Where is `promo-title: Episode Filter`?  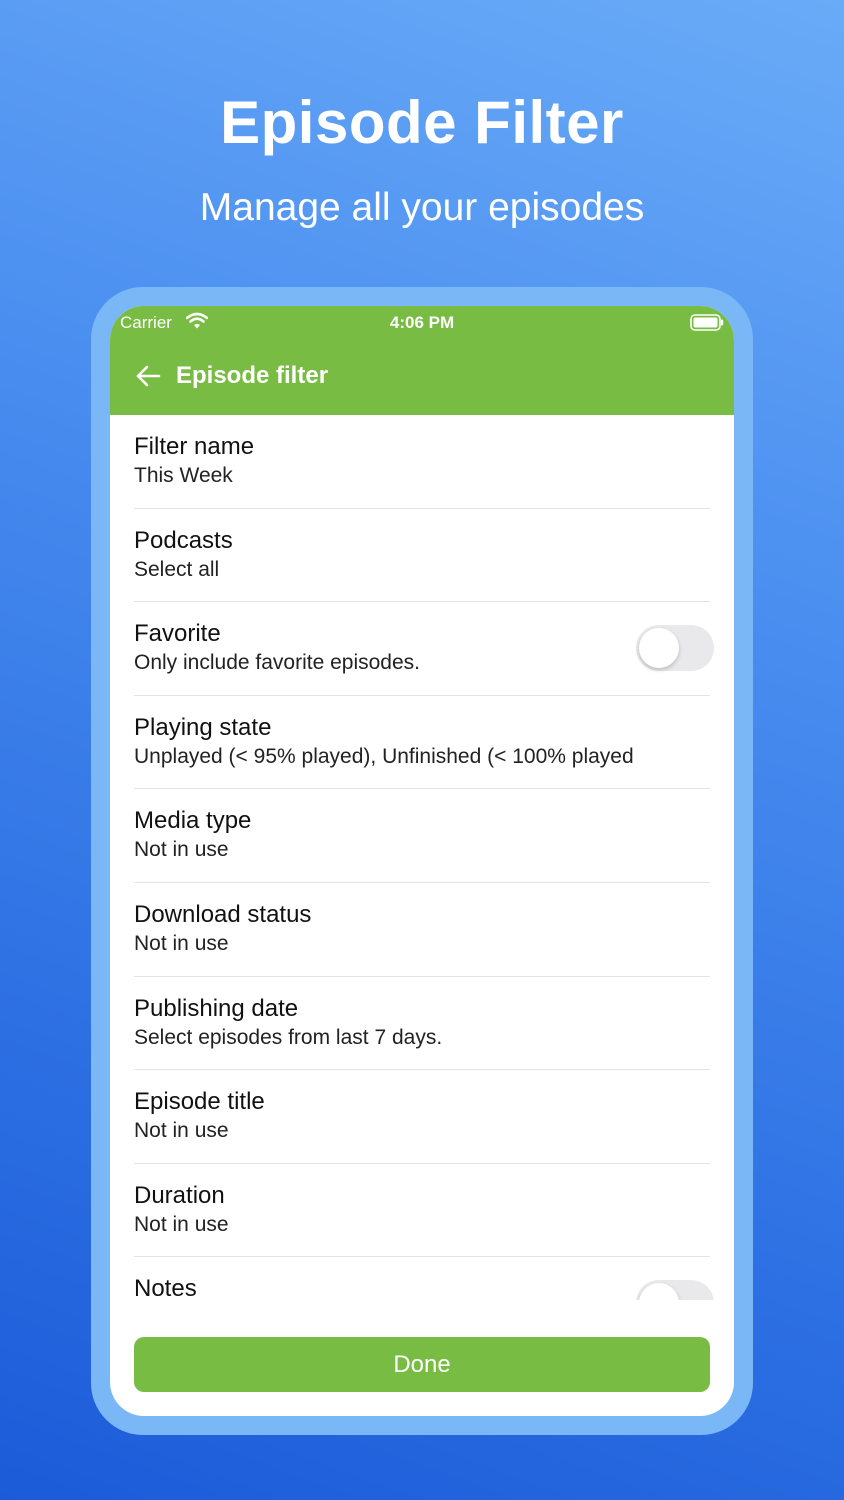
promo-title: Episode Filter is located at coordinates (422, 122).